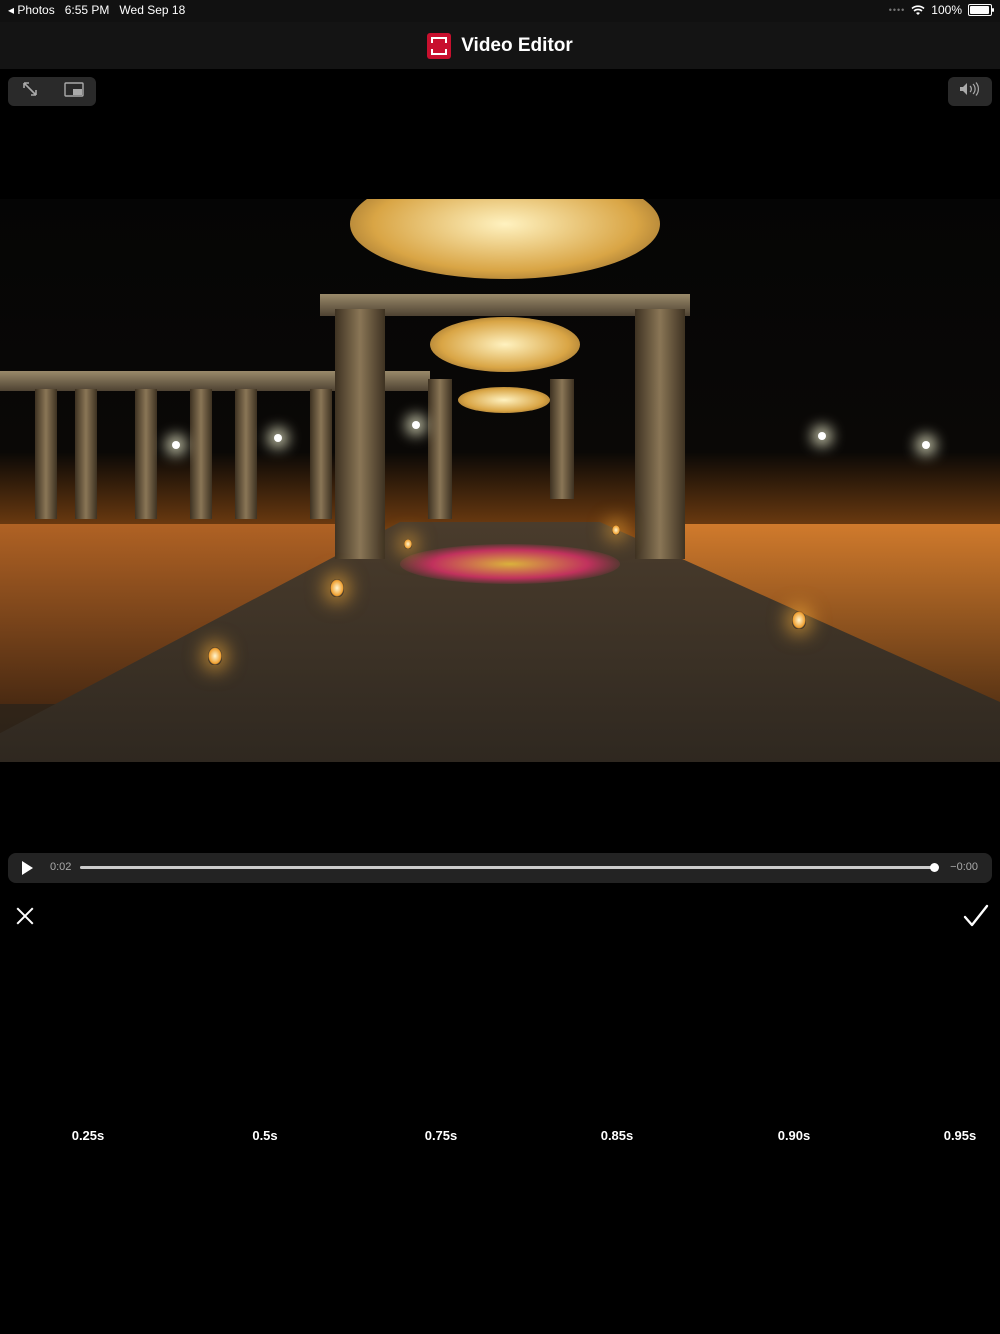 Image resolution: width=1000 pixels, height=1334 pixels. Describe the element at coordinates (27, 868) in the screenshot. I see `play-icon` at that location.